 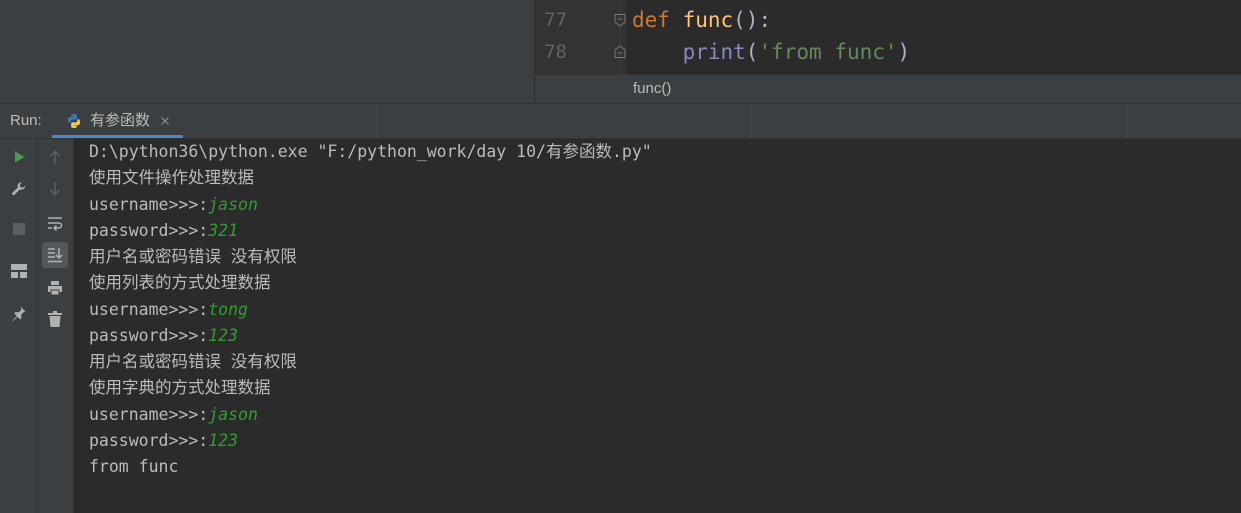 I want to click on console-line: 使用列表的方式处理数据, so click(x=665, y=283).